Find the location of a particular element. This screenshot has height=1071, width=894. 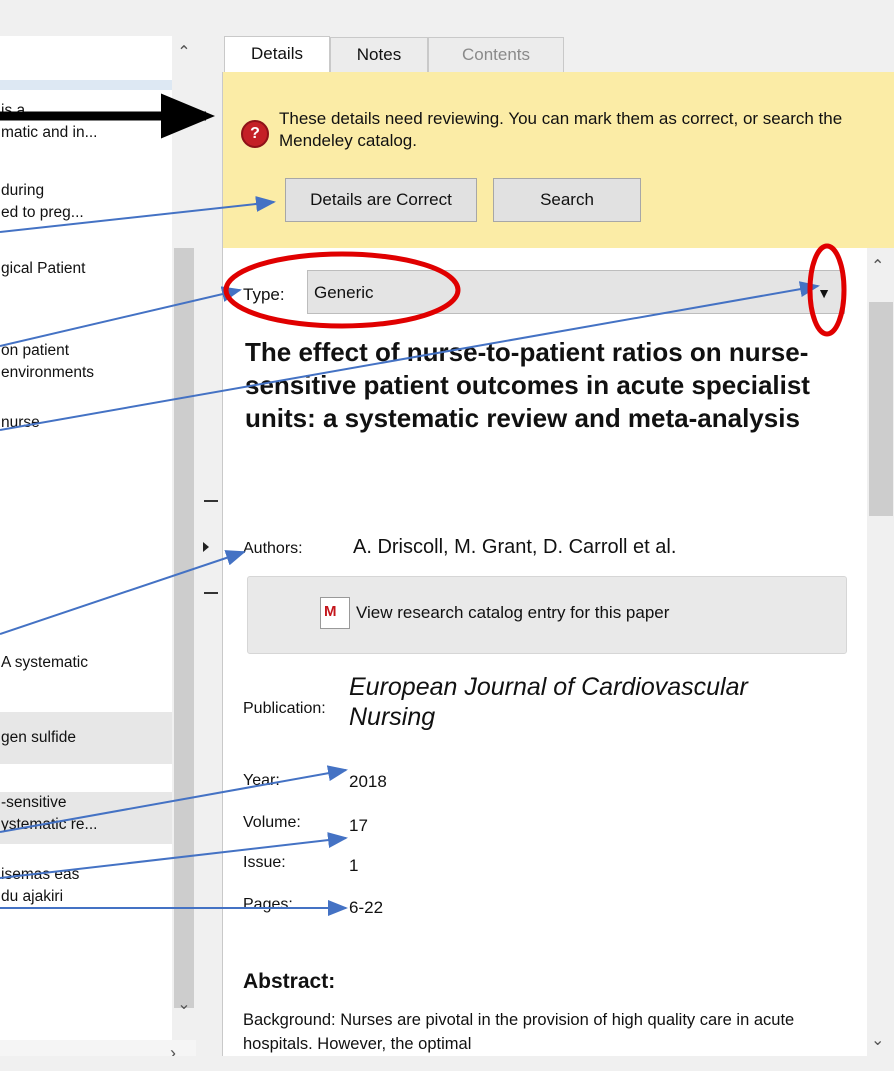

arrow-to-authors is located at coordinates (123, 592).